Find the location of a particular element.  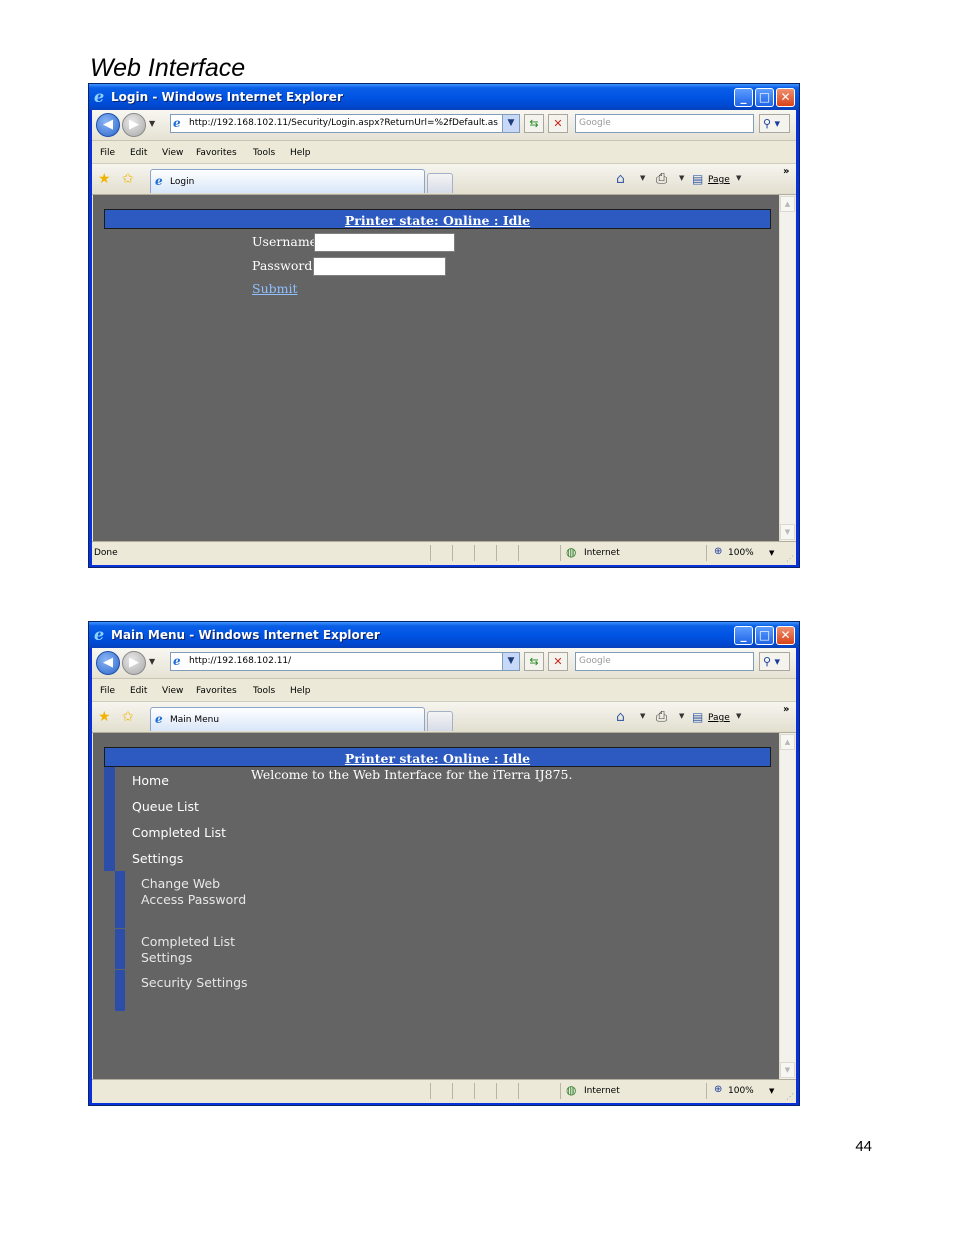

nav-item-home: Home is located at coordinates (174, 780).